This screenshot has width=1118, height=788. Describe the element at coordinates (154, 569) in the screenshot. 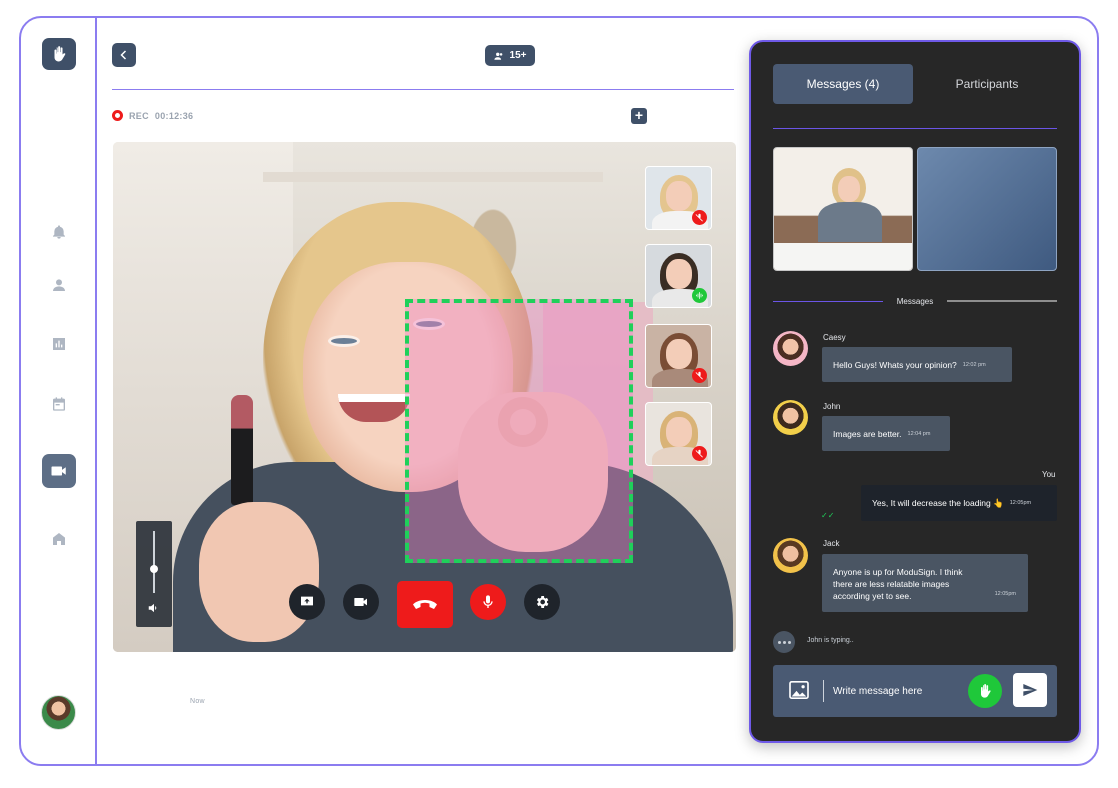

I see `volume-knob` at that location.